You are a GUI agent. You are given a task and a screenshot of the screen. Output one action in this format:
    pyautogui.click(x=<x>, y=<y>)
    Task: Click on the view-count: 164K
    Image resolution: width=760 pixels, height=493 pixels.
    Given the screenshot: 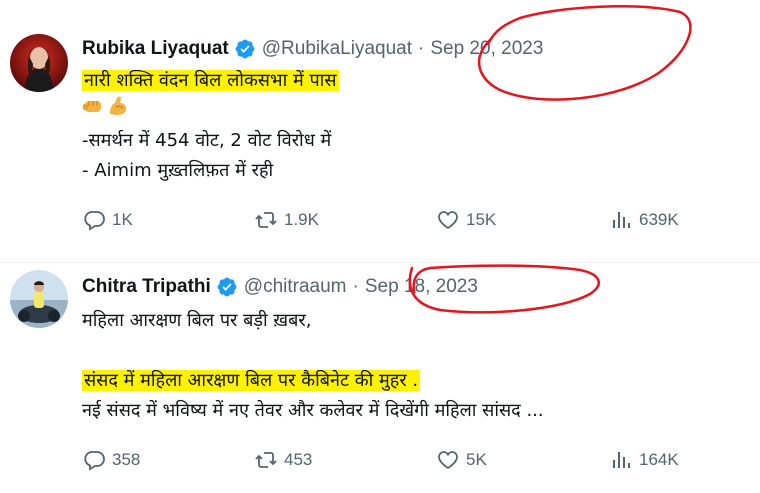 What is the action you would take?
    pyautogui.click(x=659, y=459)
    